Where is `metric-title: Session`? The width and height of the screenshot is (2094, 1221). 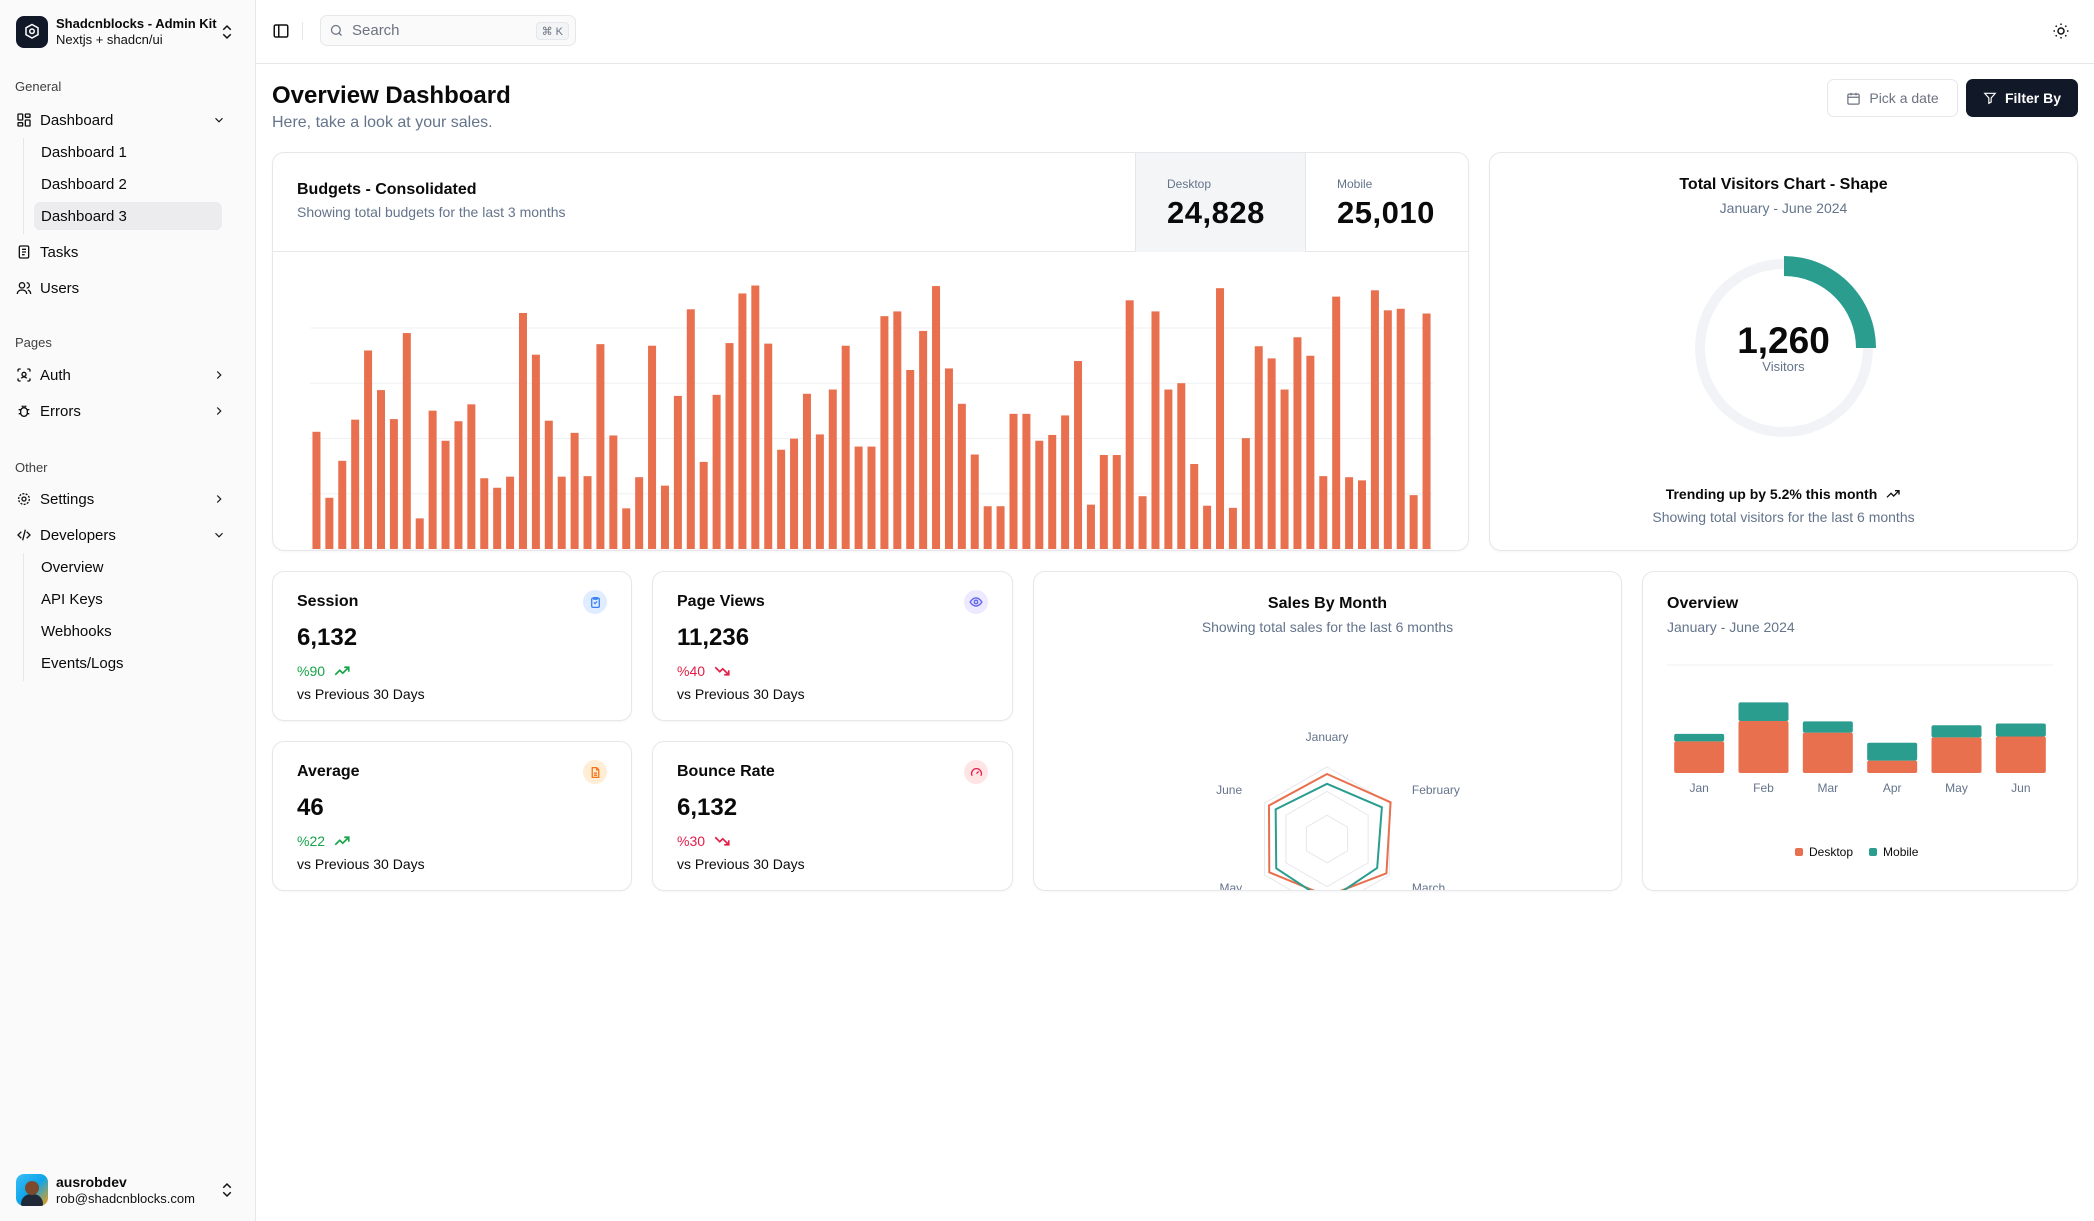
metric-title: Session is located at coordinates (328, 601).